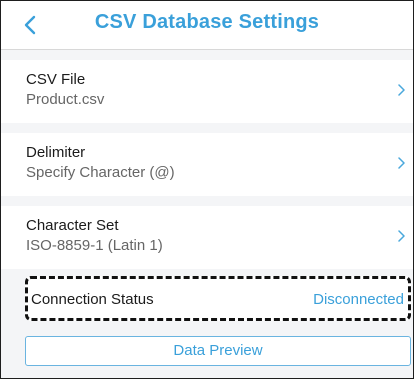 This screenshot has width=414, height=379. Describe the element at coordinates (100, 172) in the screenshot. I see `delimiter-value: Specify Character (@)` at that location.